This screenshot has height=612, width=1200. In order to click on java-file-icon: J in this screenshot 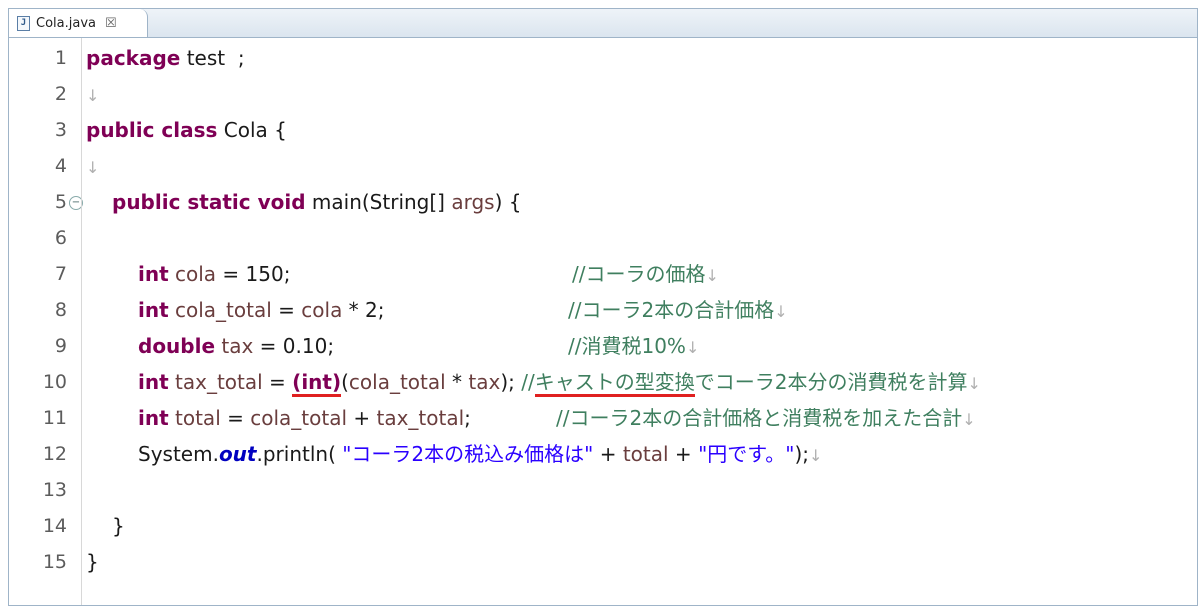, I will do `click(23, 23)`.